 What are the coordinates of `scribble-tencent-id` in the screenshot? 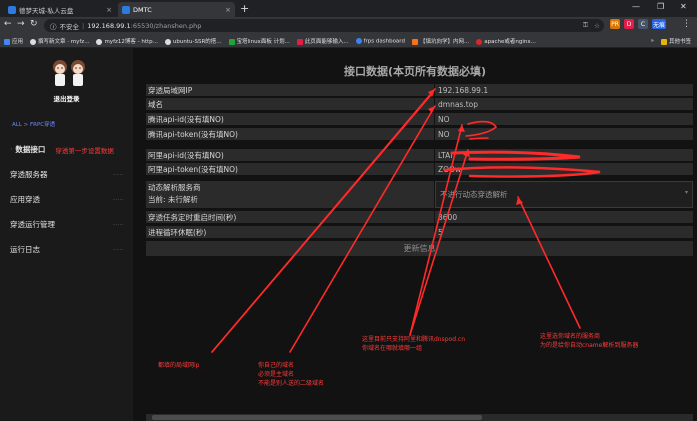 It's located at (481, 128).